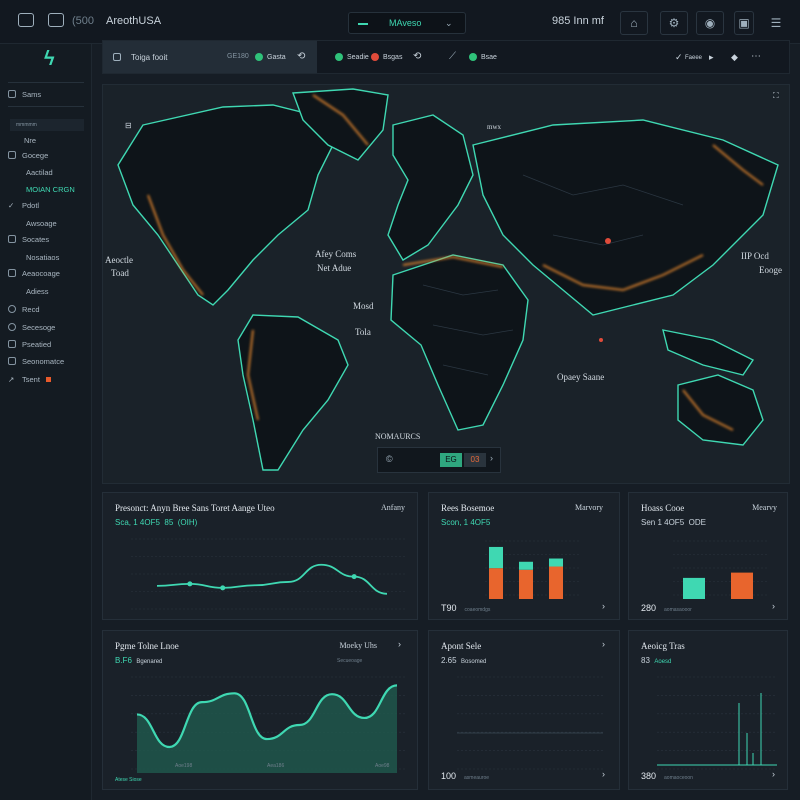 The width and height of the screenshot is (800, 800). I want to click on tab-right-label: Faeee, so click(694, 58).